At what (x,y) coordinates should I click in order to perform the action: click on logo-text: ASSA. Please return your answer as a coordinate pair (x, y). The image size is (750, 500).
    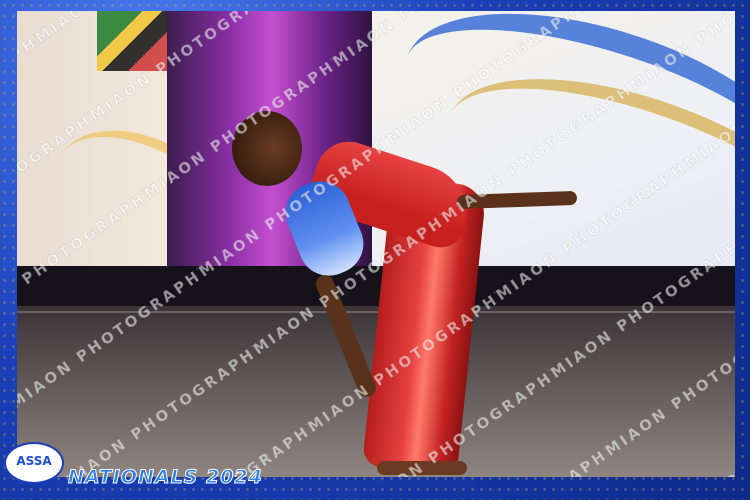
    Looking at the image, I should click on (34, 461).